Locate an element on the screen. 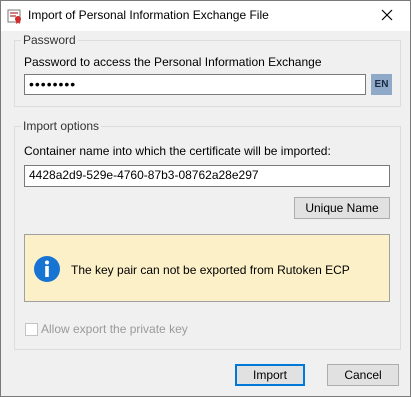  info-icon is located at coordinates (47, 269).